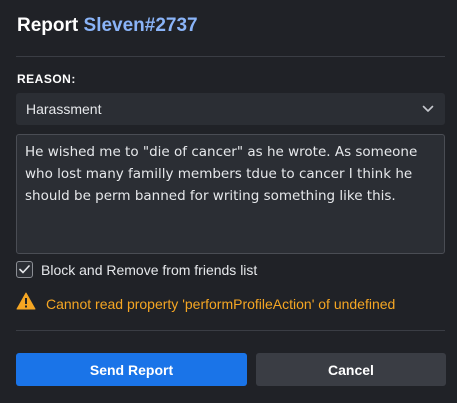  What do you see at coordinates (230, 56) in the screenshot?
I see `header-divider` at bounding box center [230, 56].